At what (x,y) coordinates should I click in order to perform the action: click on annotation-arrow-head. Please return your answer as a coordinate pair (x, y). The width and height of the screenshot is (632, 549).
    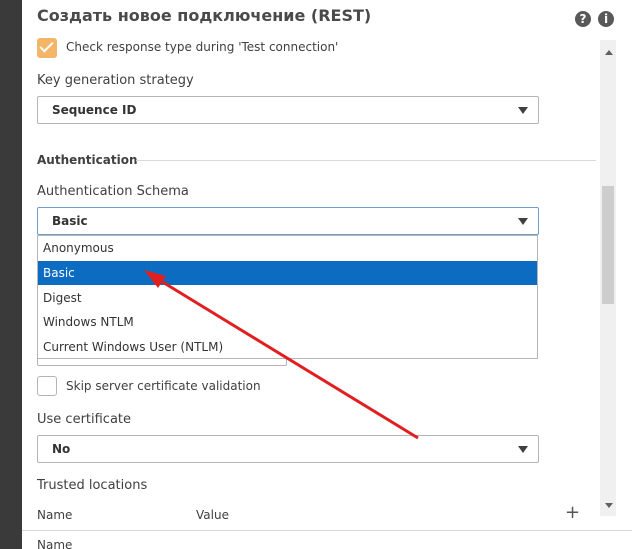
    Looking at the image, I should click on (155, 279).